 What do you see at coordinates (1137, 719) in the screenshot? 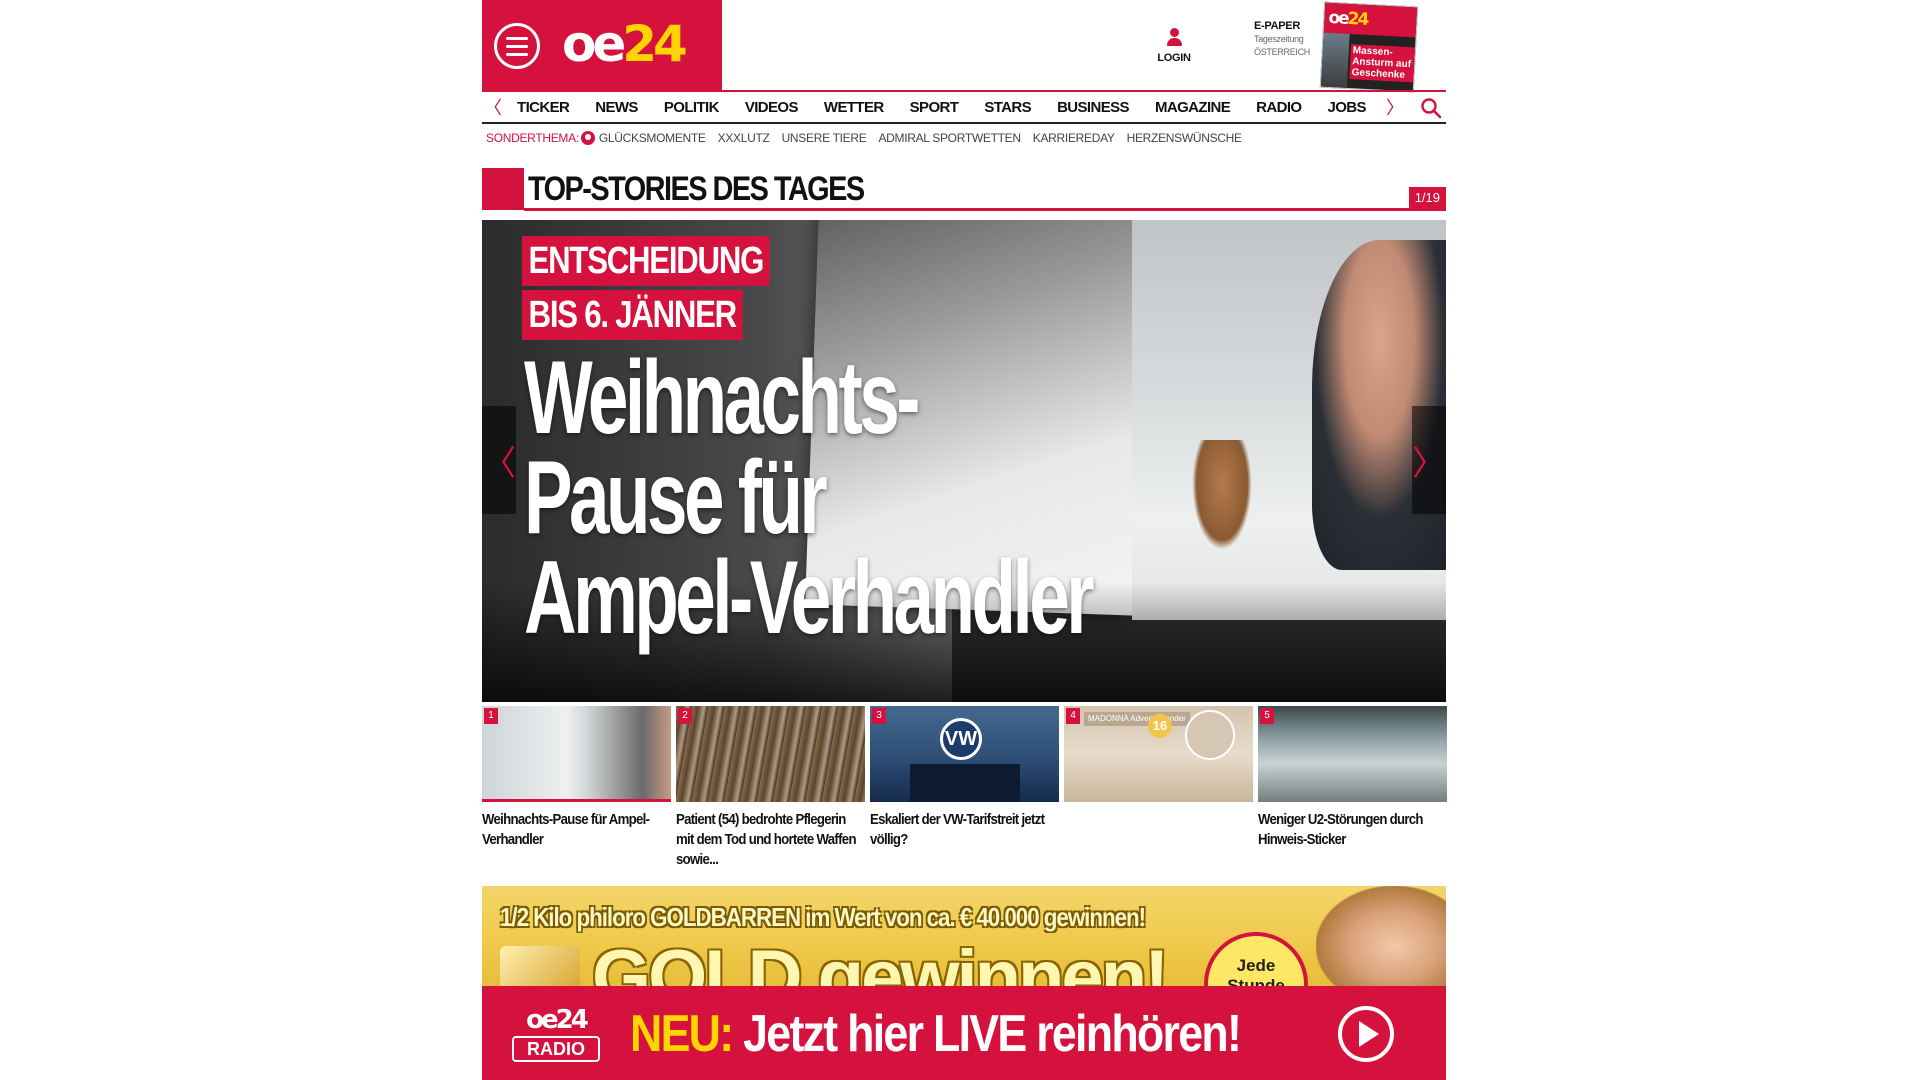
I see `thumbnail-badge: MADONNA Adventkalender` at bounding box center [1137, 719].